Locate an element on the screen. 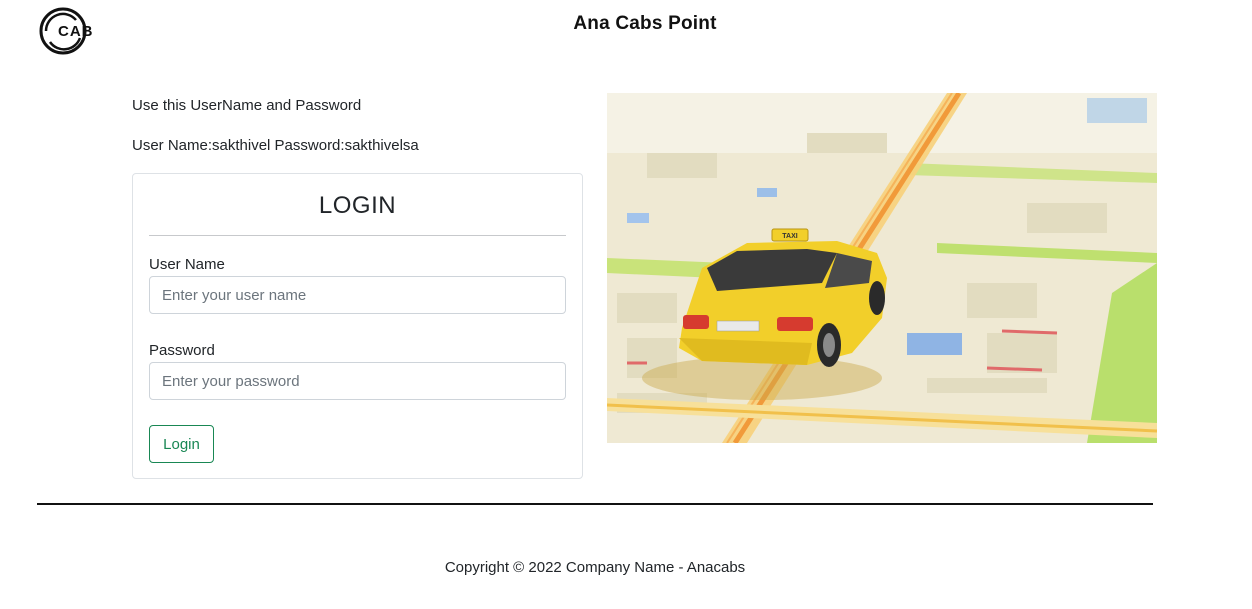 This screenshot has height=609, width=1252. title-divider is located at coordinates (357, 235).